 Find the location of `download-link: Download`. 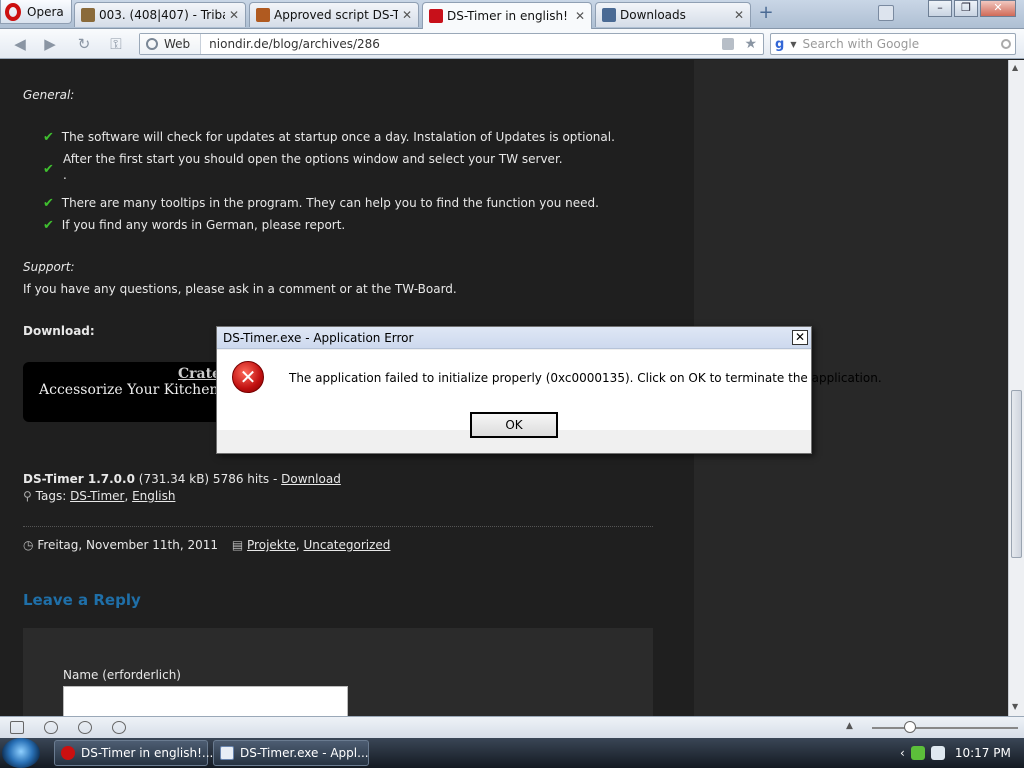

download-link: Download is located at coordinates (311, 479).